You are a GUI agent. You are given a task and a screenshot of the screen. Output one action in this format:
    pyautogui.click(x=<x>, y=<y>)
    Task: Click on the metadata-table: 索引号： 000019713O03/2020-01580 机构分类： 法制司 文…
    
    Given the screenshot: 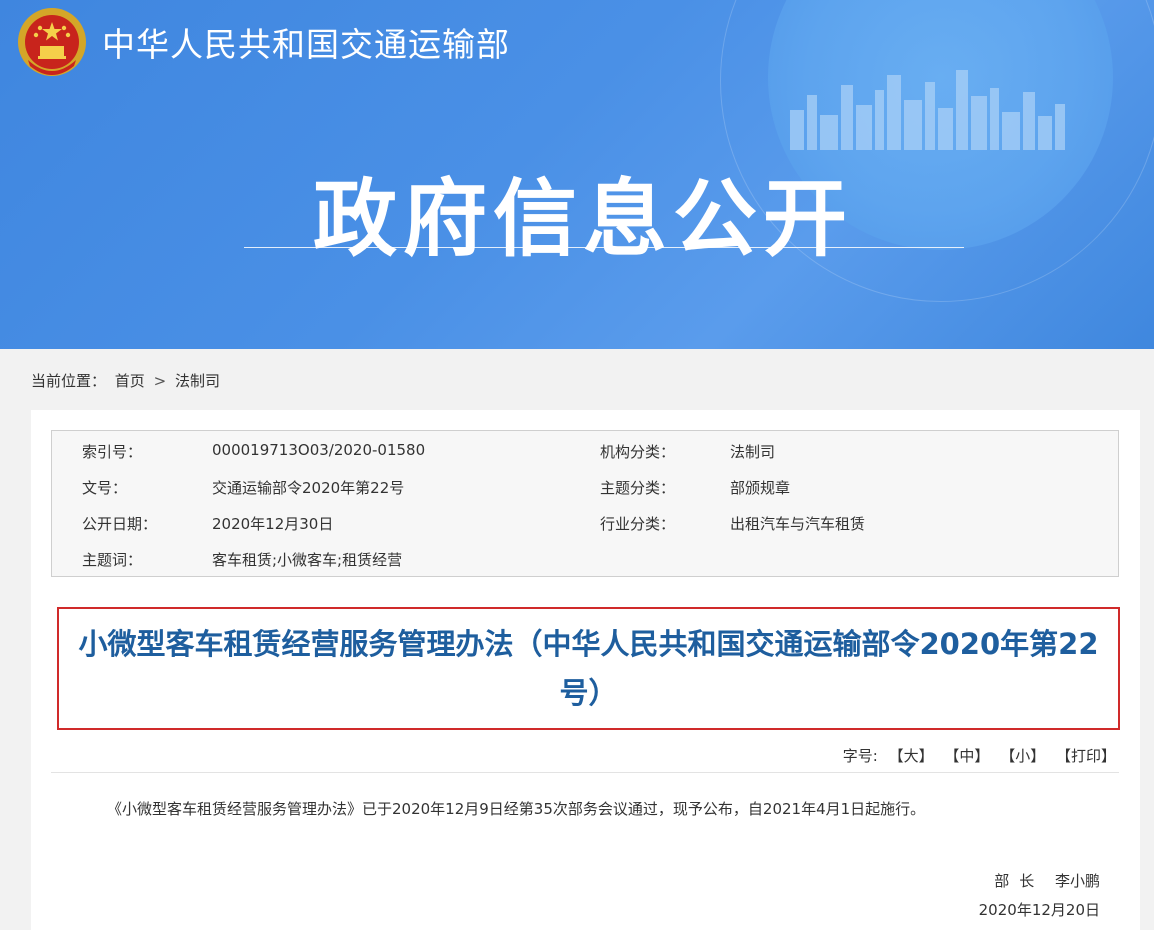 What is the action you would take?
    pyautogui.click(x=585, y=503)
    